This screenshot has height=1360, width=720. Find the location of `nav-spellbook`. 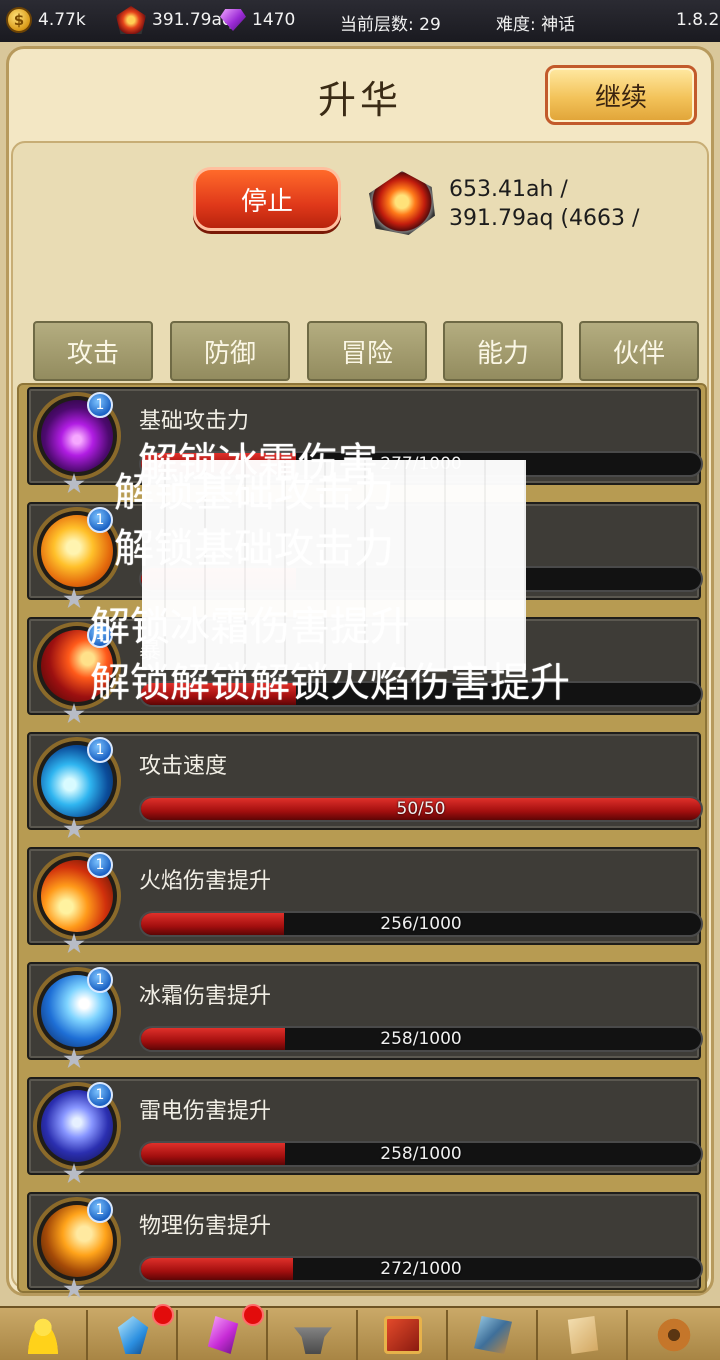

nav-spellbook is located at coordinates (404, 1335).